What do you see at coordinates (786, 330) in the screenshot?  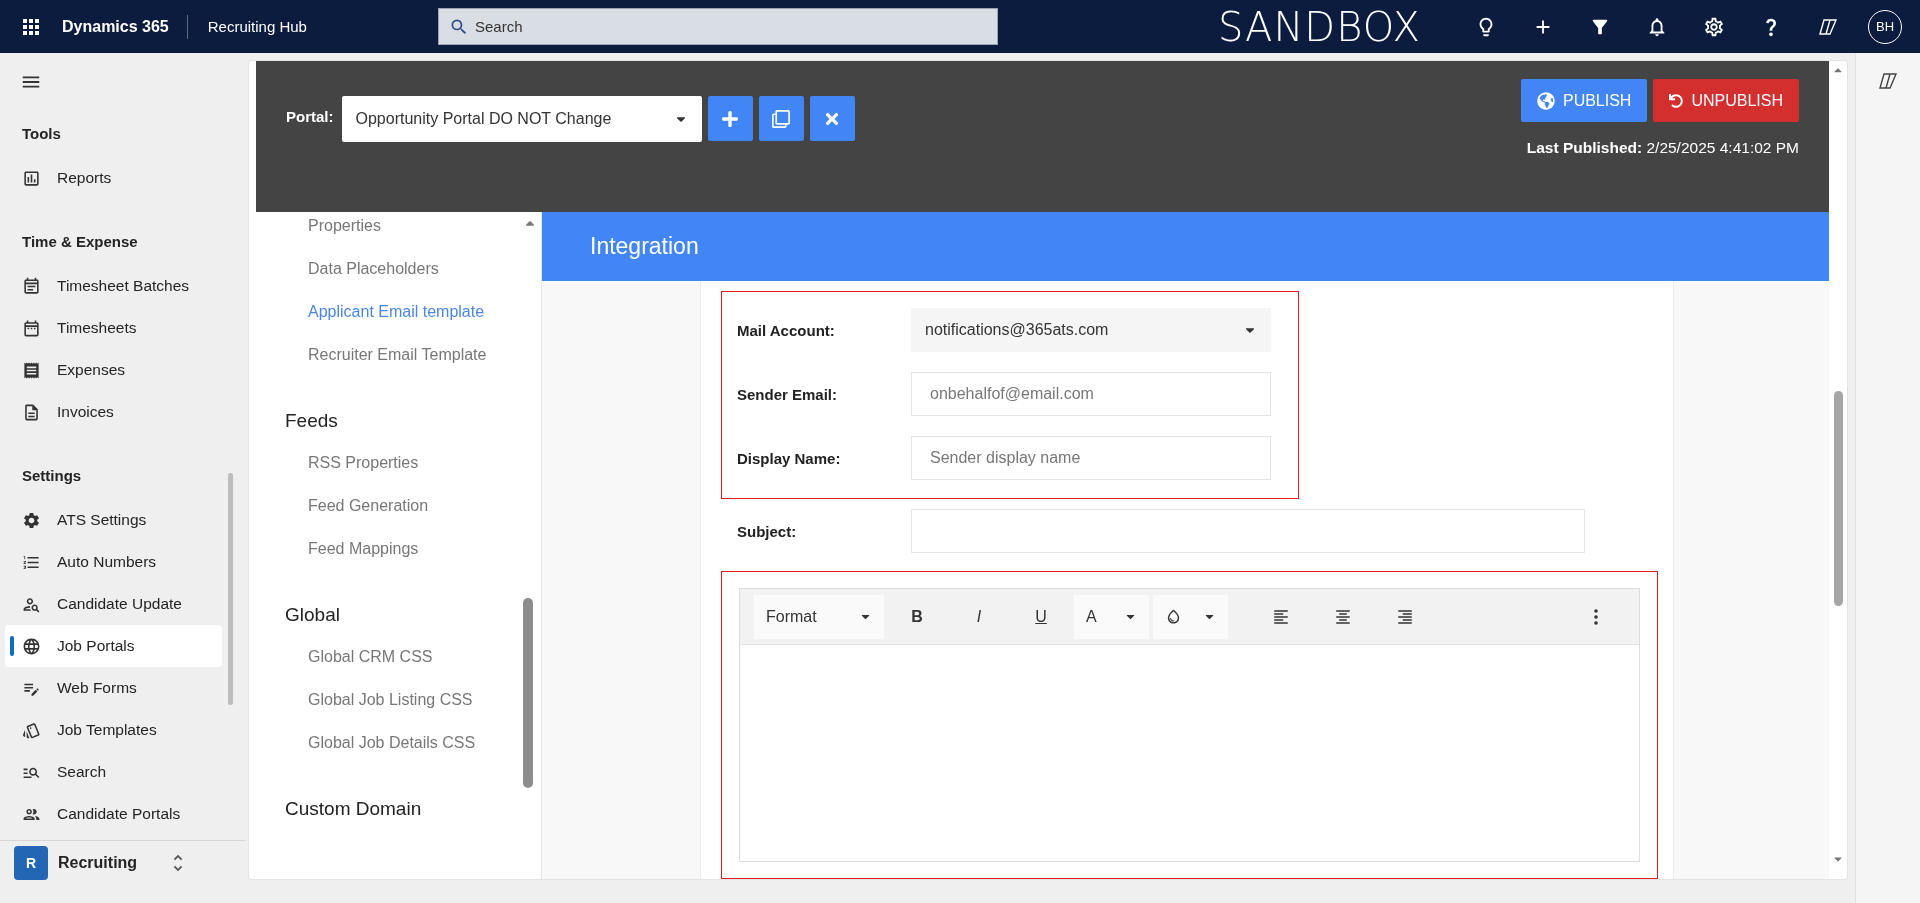 I see `field-label: Mail Account:` at bounding box center [786, 330].